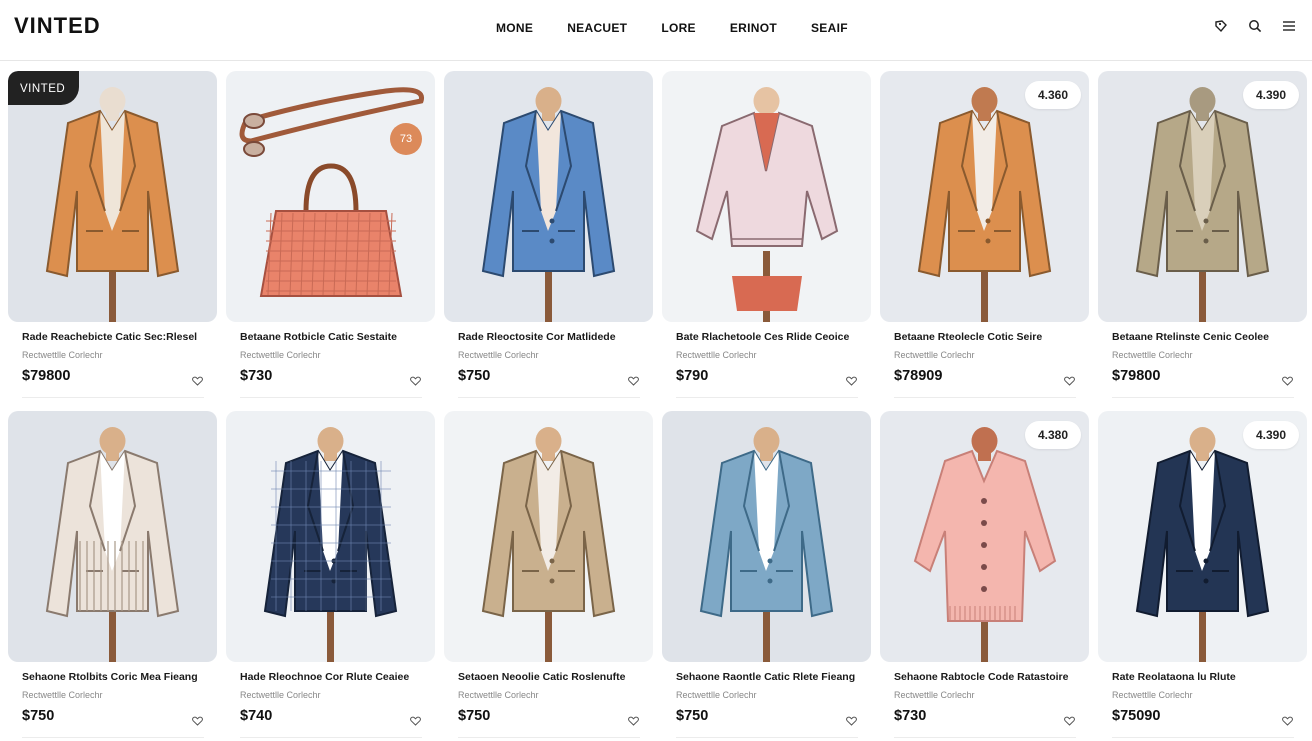 The image size is (1312, 741). What do you see at coordinates (773, 677) in the screenshot?
I see `listing-title: Sehaone Raontle Catic Rlete Fieang` at bounding box center [773, 677].